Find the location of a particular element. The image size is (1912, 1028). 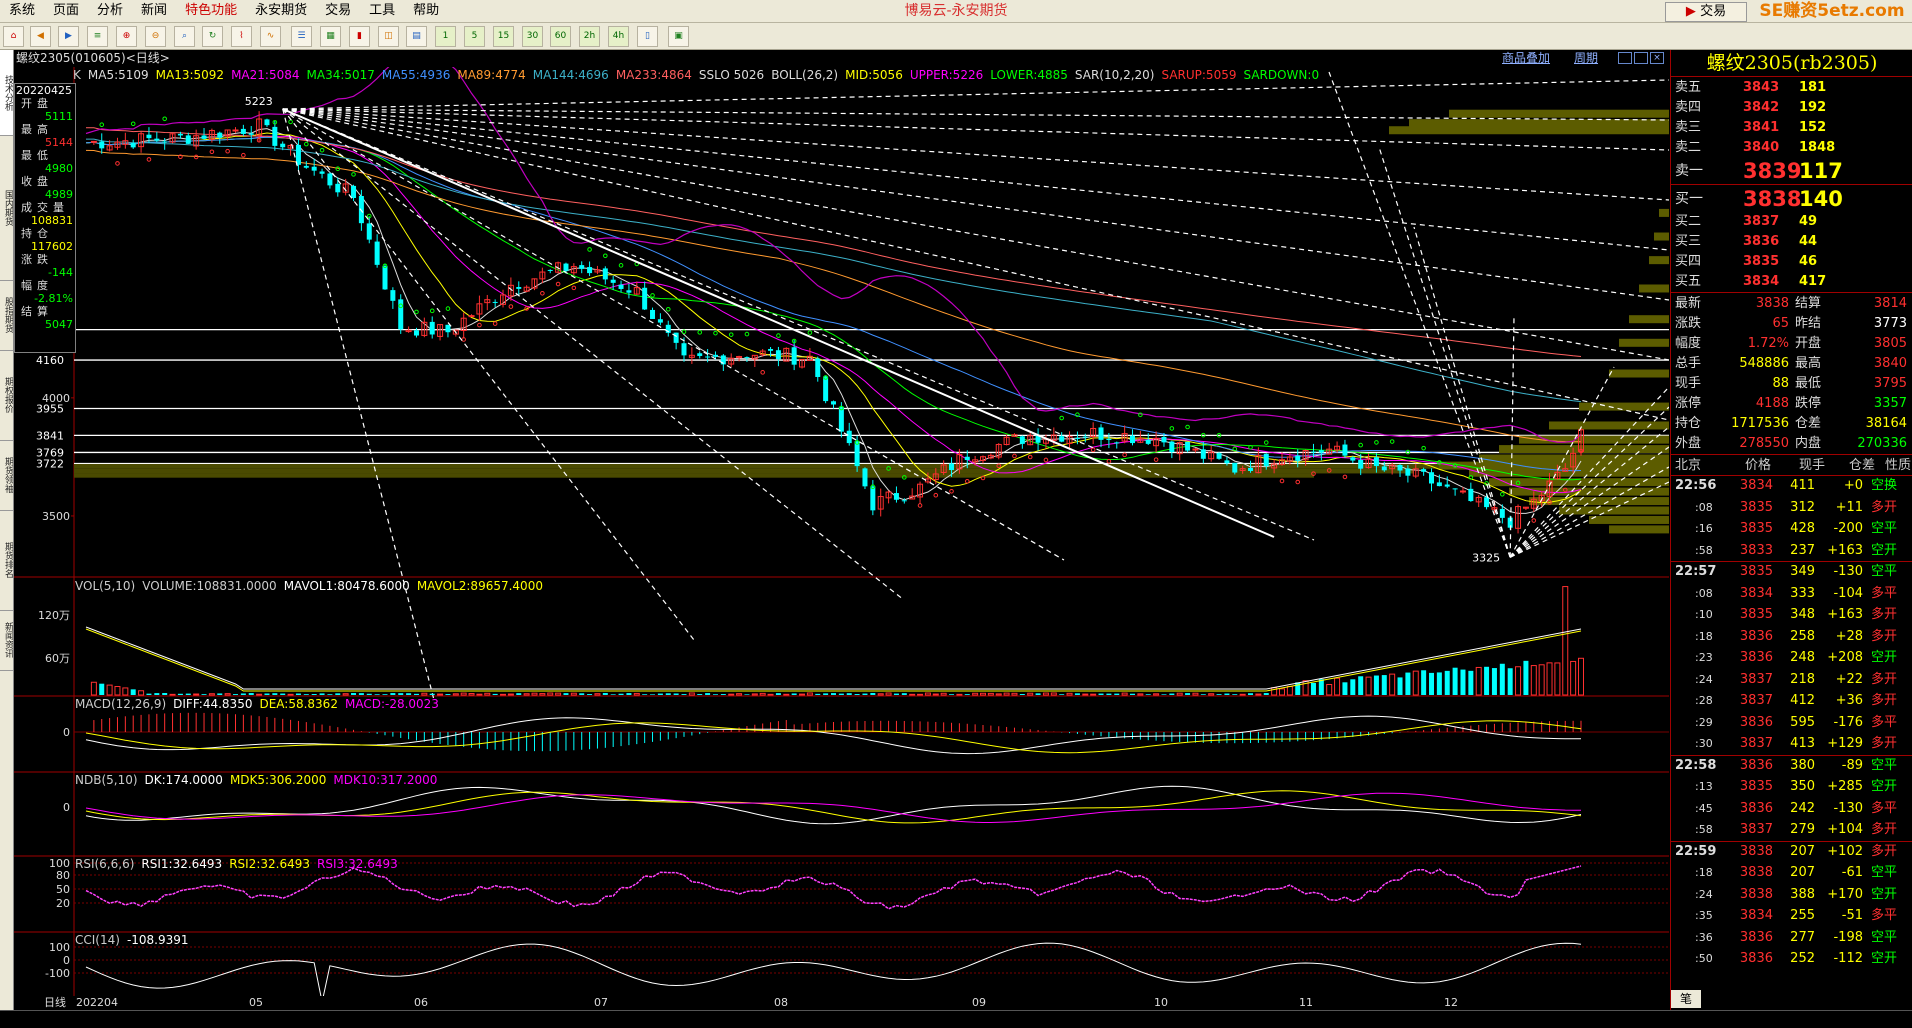

quote-cell: 多开 is located at coordinates (1884, 700).